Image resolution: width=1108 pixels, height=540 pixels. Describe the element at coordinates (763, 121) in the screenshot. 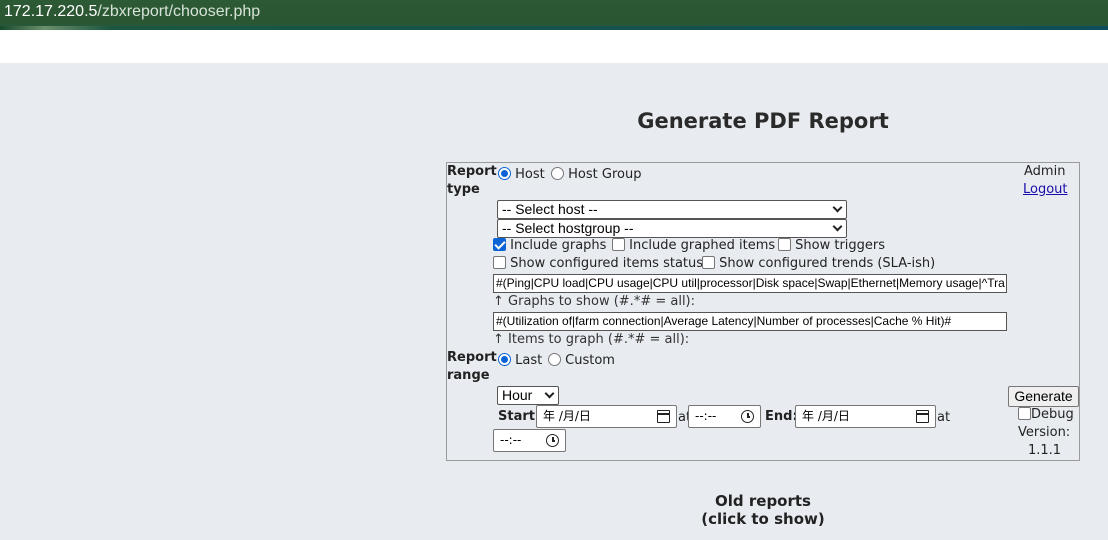

I see `page-title: Generate PDF Report` at that location.